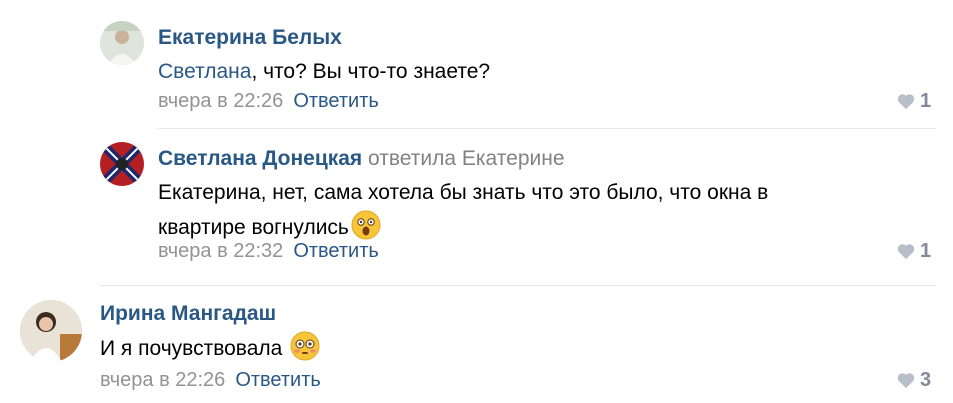  I want to click on comment-author: Екатерина Белых, so click(250, 38).